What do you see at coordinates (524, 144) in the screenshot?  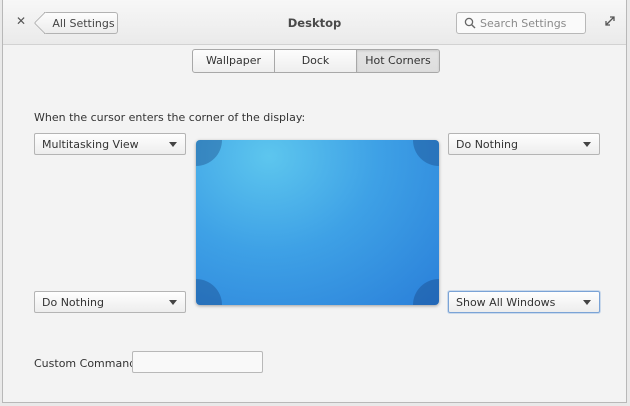 I see `top-right-corner-dropdown: Do Nothing` at bounding box center [524, 144].